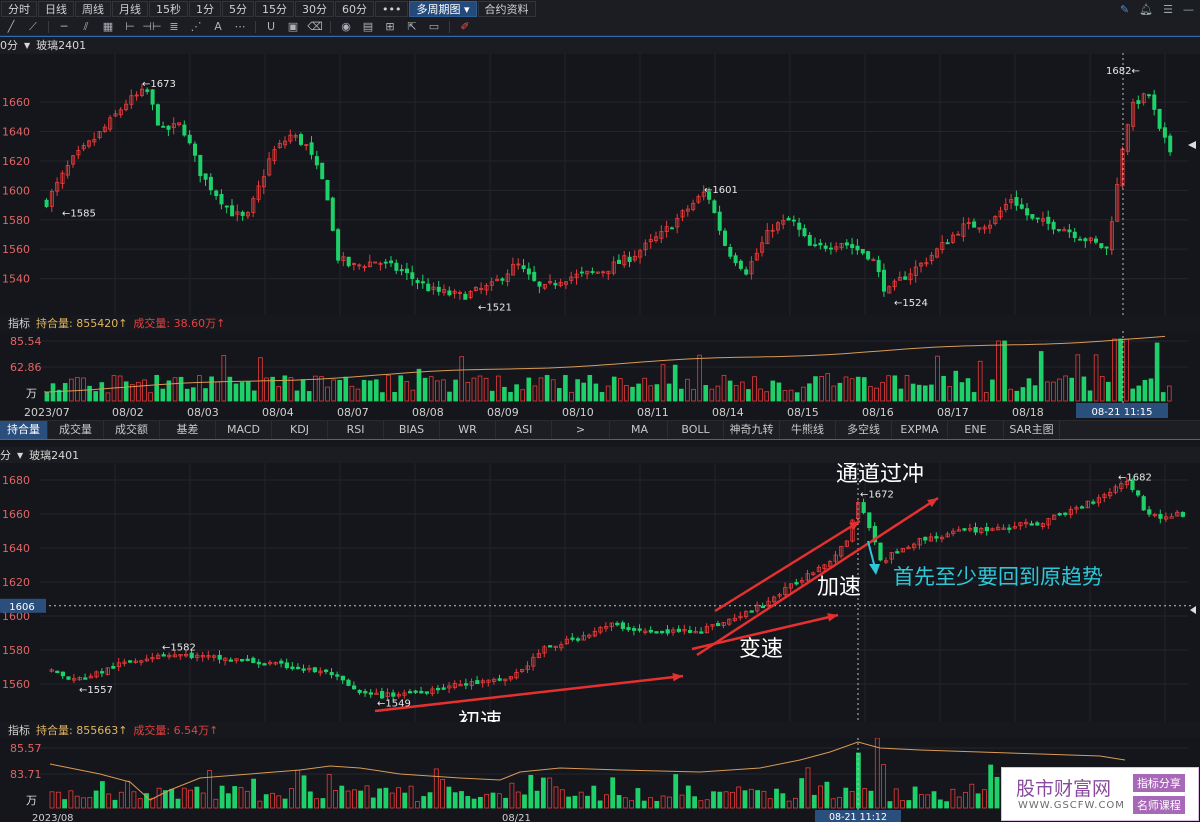  Describe the element at coordinates (86, 27) in the screenshot. I see `channel-tool-icon: ⫽` at that location.